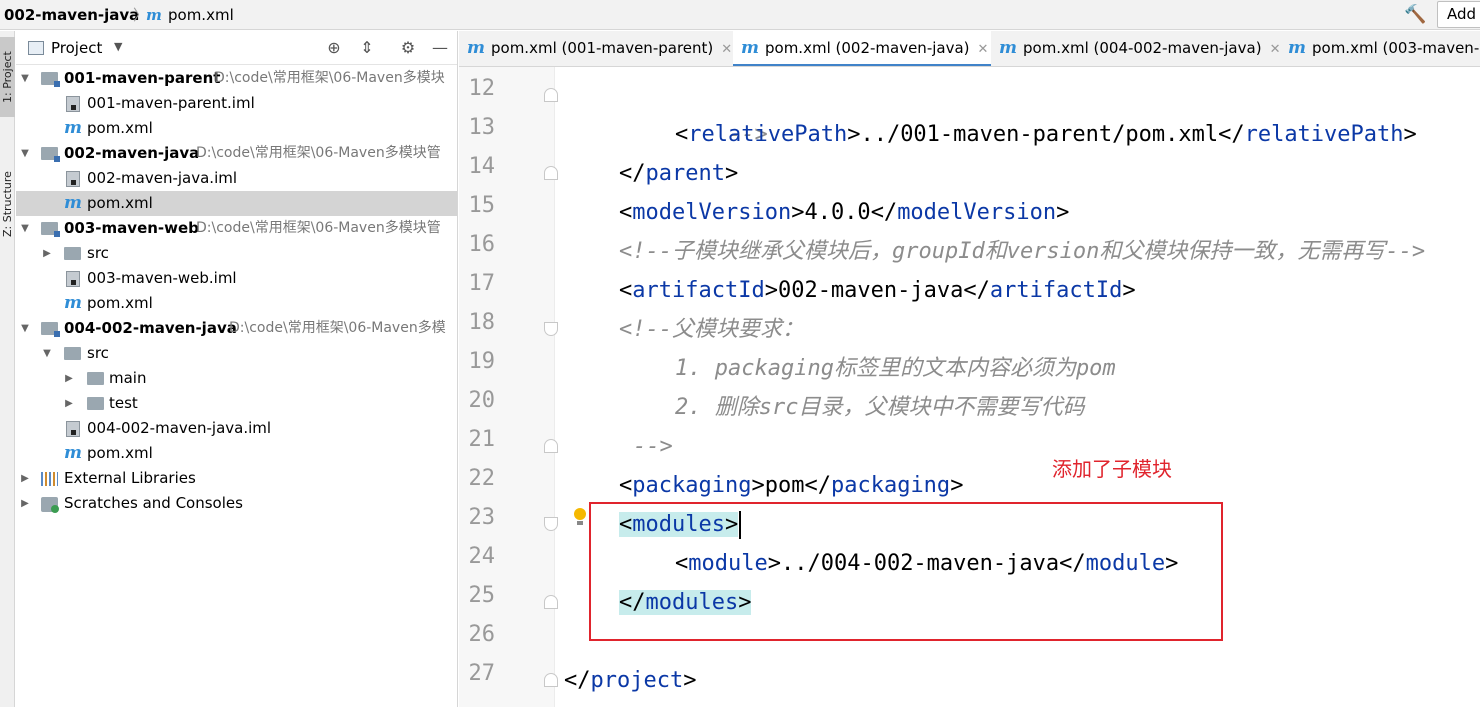 Image resolution: width=1480 pixels, height=707 pixels. I want to click on navigation-bar: 002-maven-java 〉 m pom.xml 🔨 Add, so click(740, 15).